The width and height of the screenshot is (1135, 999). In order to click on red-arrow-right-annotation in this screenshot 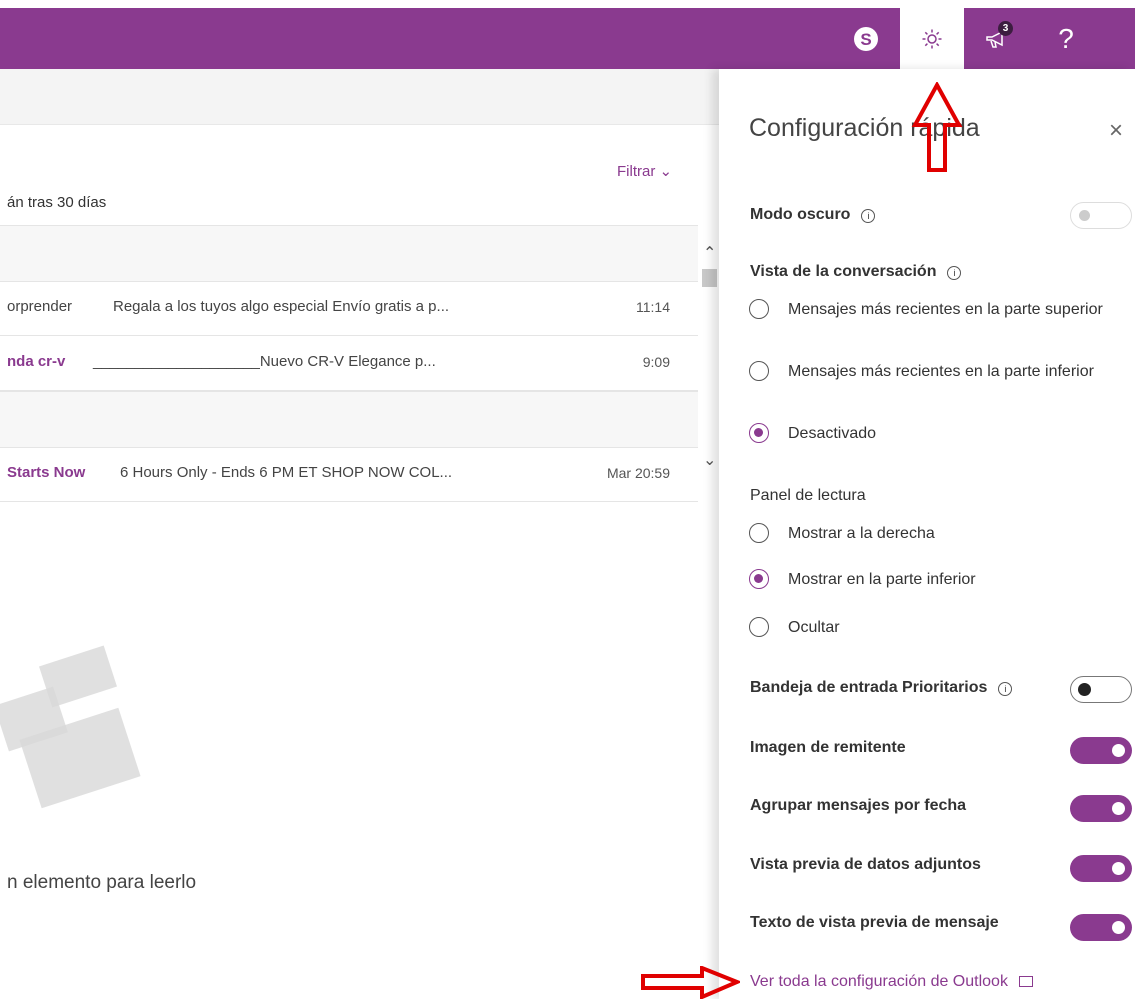, I will do `click(690, 982)`.